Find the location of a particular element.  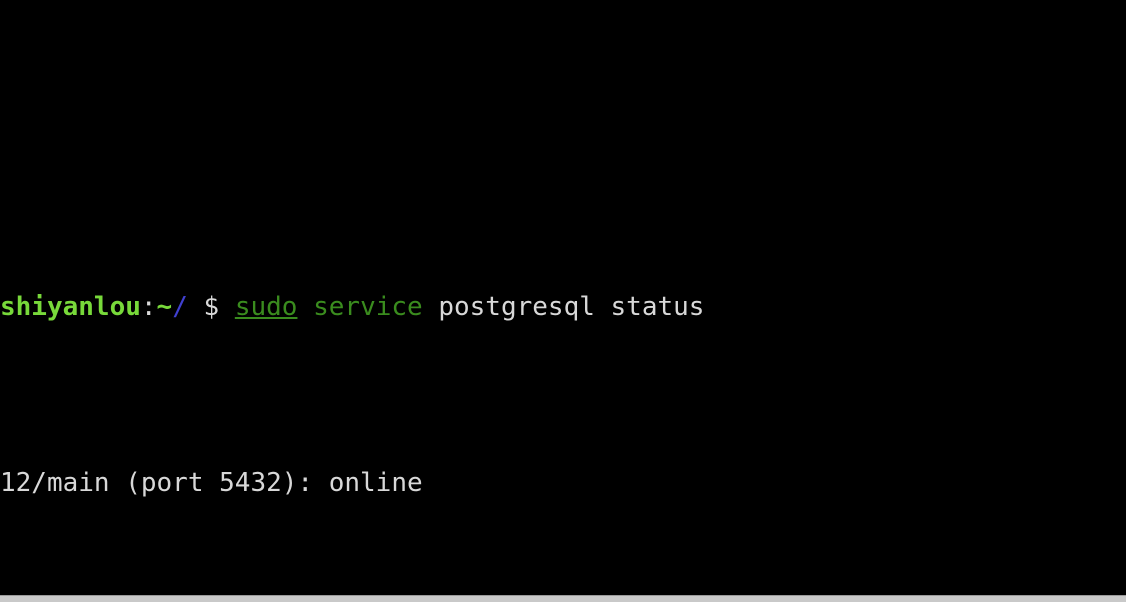

output-service-status: 12/main (port 5432): online is located at coordinates (211, 483).